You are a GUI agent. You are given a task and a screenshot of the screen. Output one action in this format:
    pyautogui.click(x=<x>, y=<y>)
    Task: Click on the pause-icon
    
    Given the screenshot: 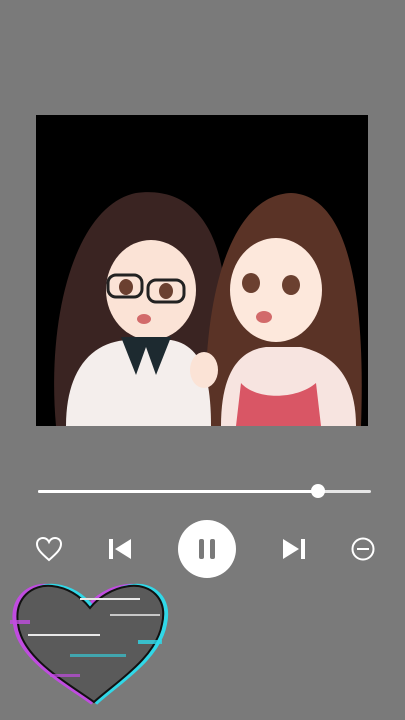 What is the action you would take?
    pyautogui.click(x=207, y=549)
    